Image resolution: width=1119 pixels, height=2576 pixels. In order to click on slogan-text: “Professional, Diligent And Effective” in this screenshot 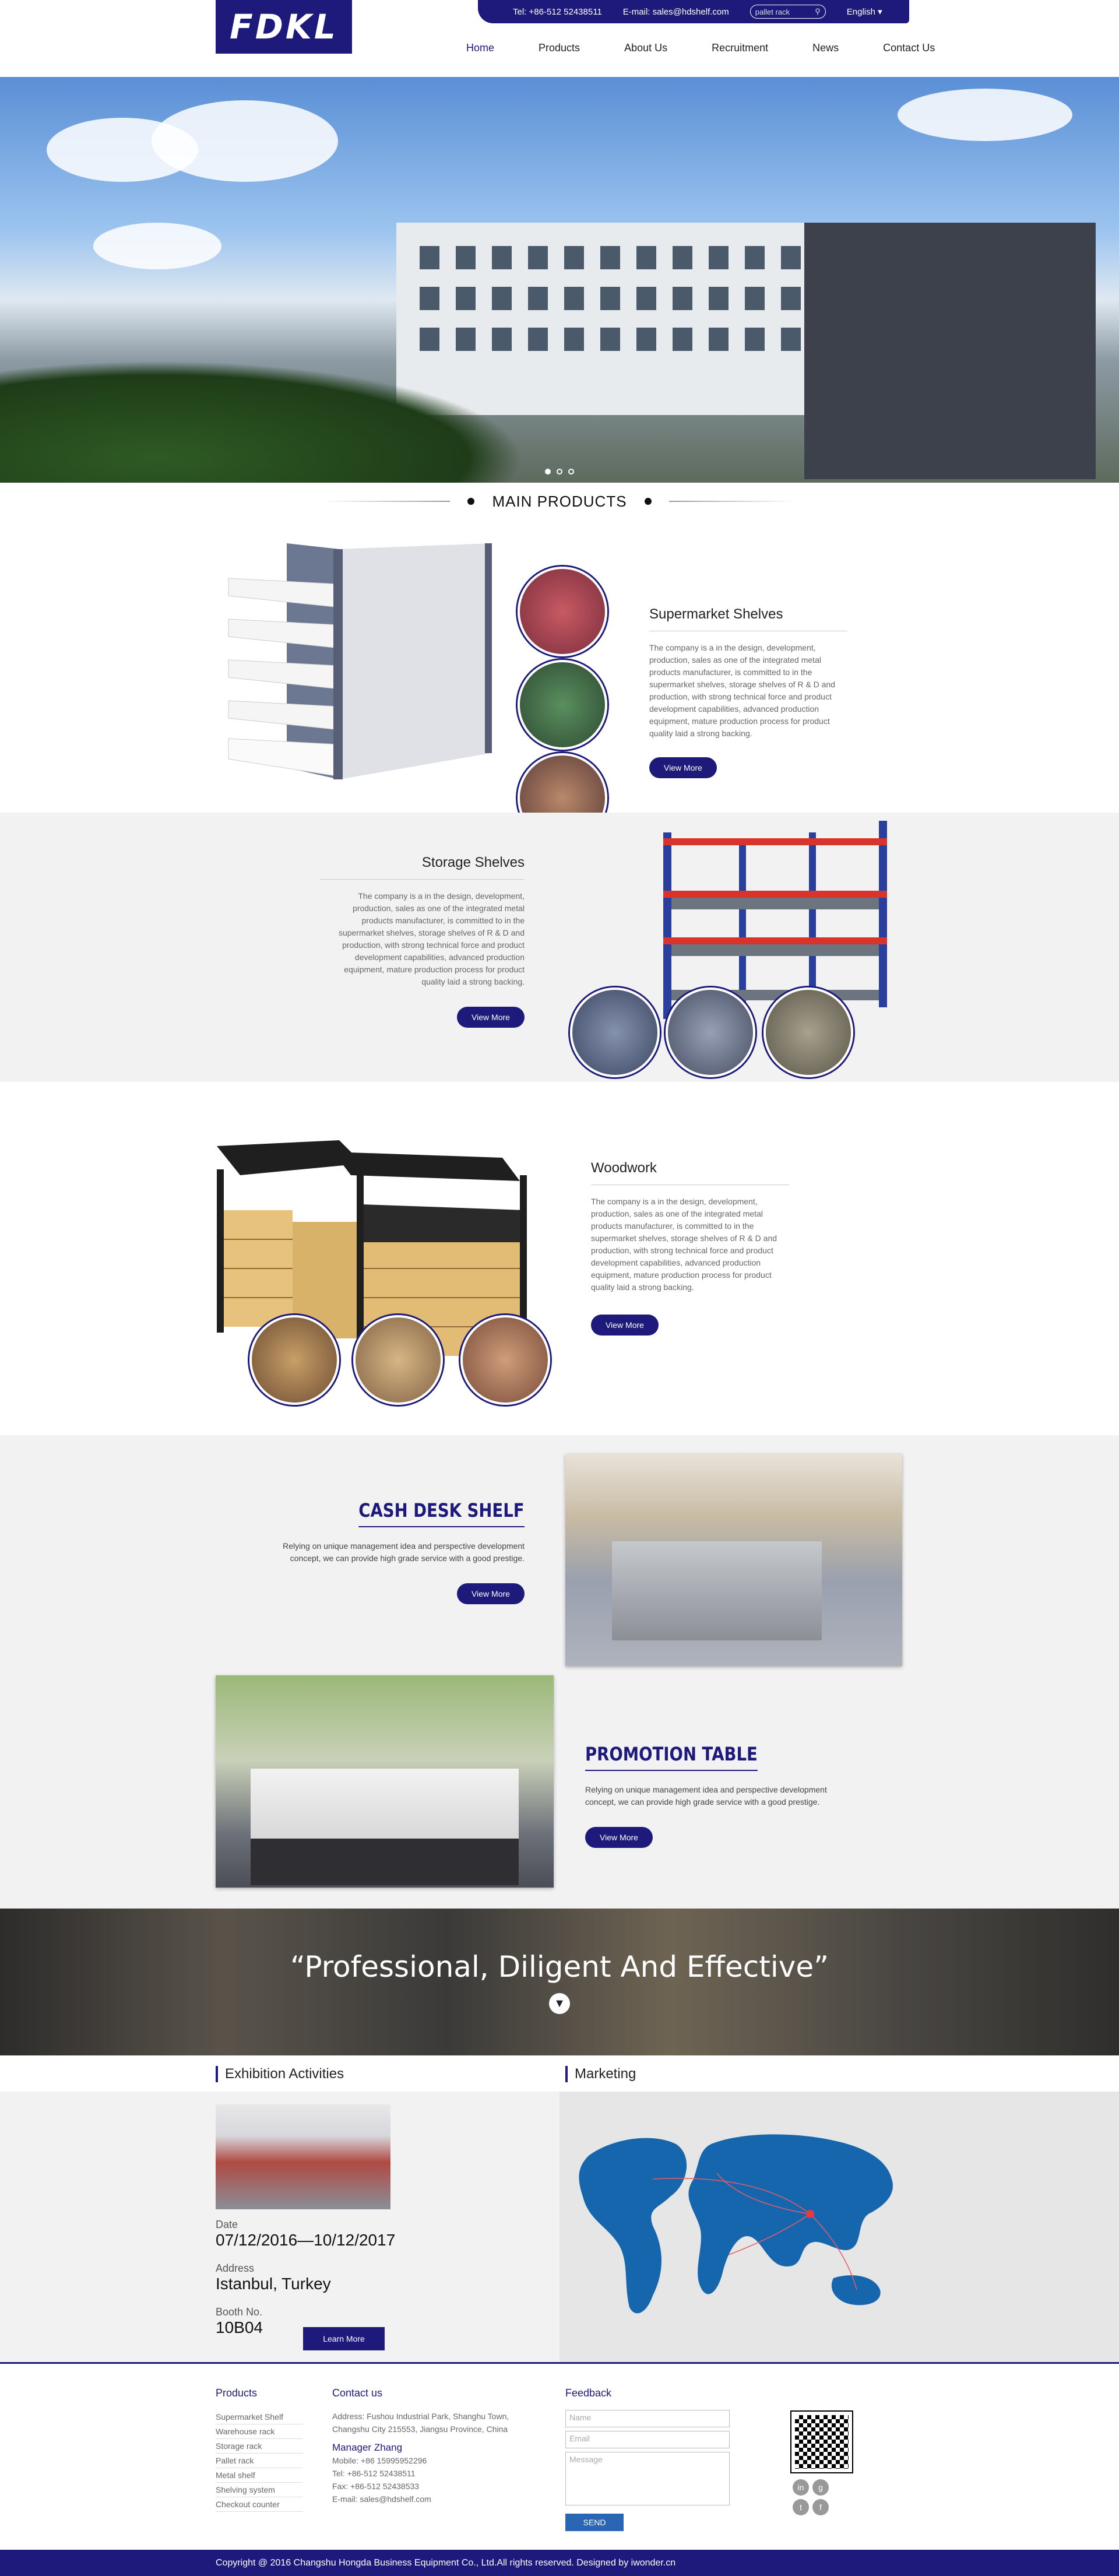, I will do `click(559, 1967)`.